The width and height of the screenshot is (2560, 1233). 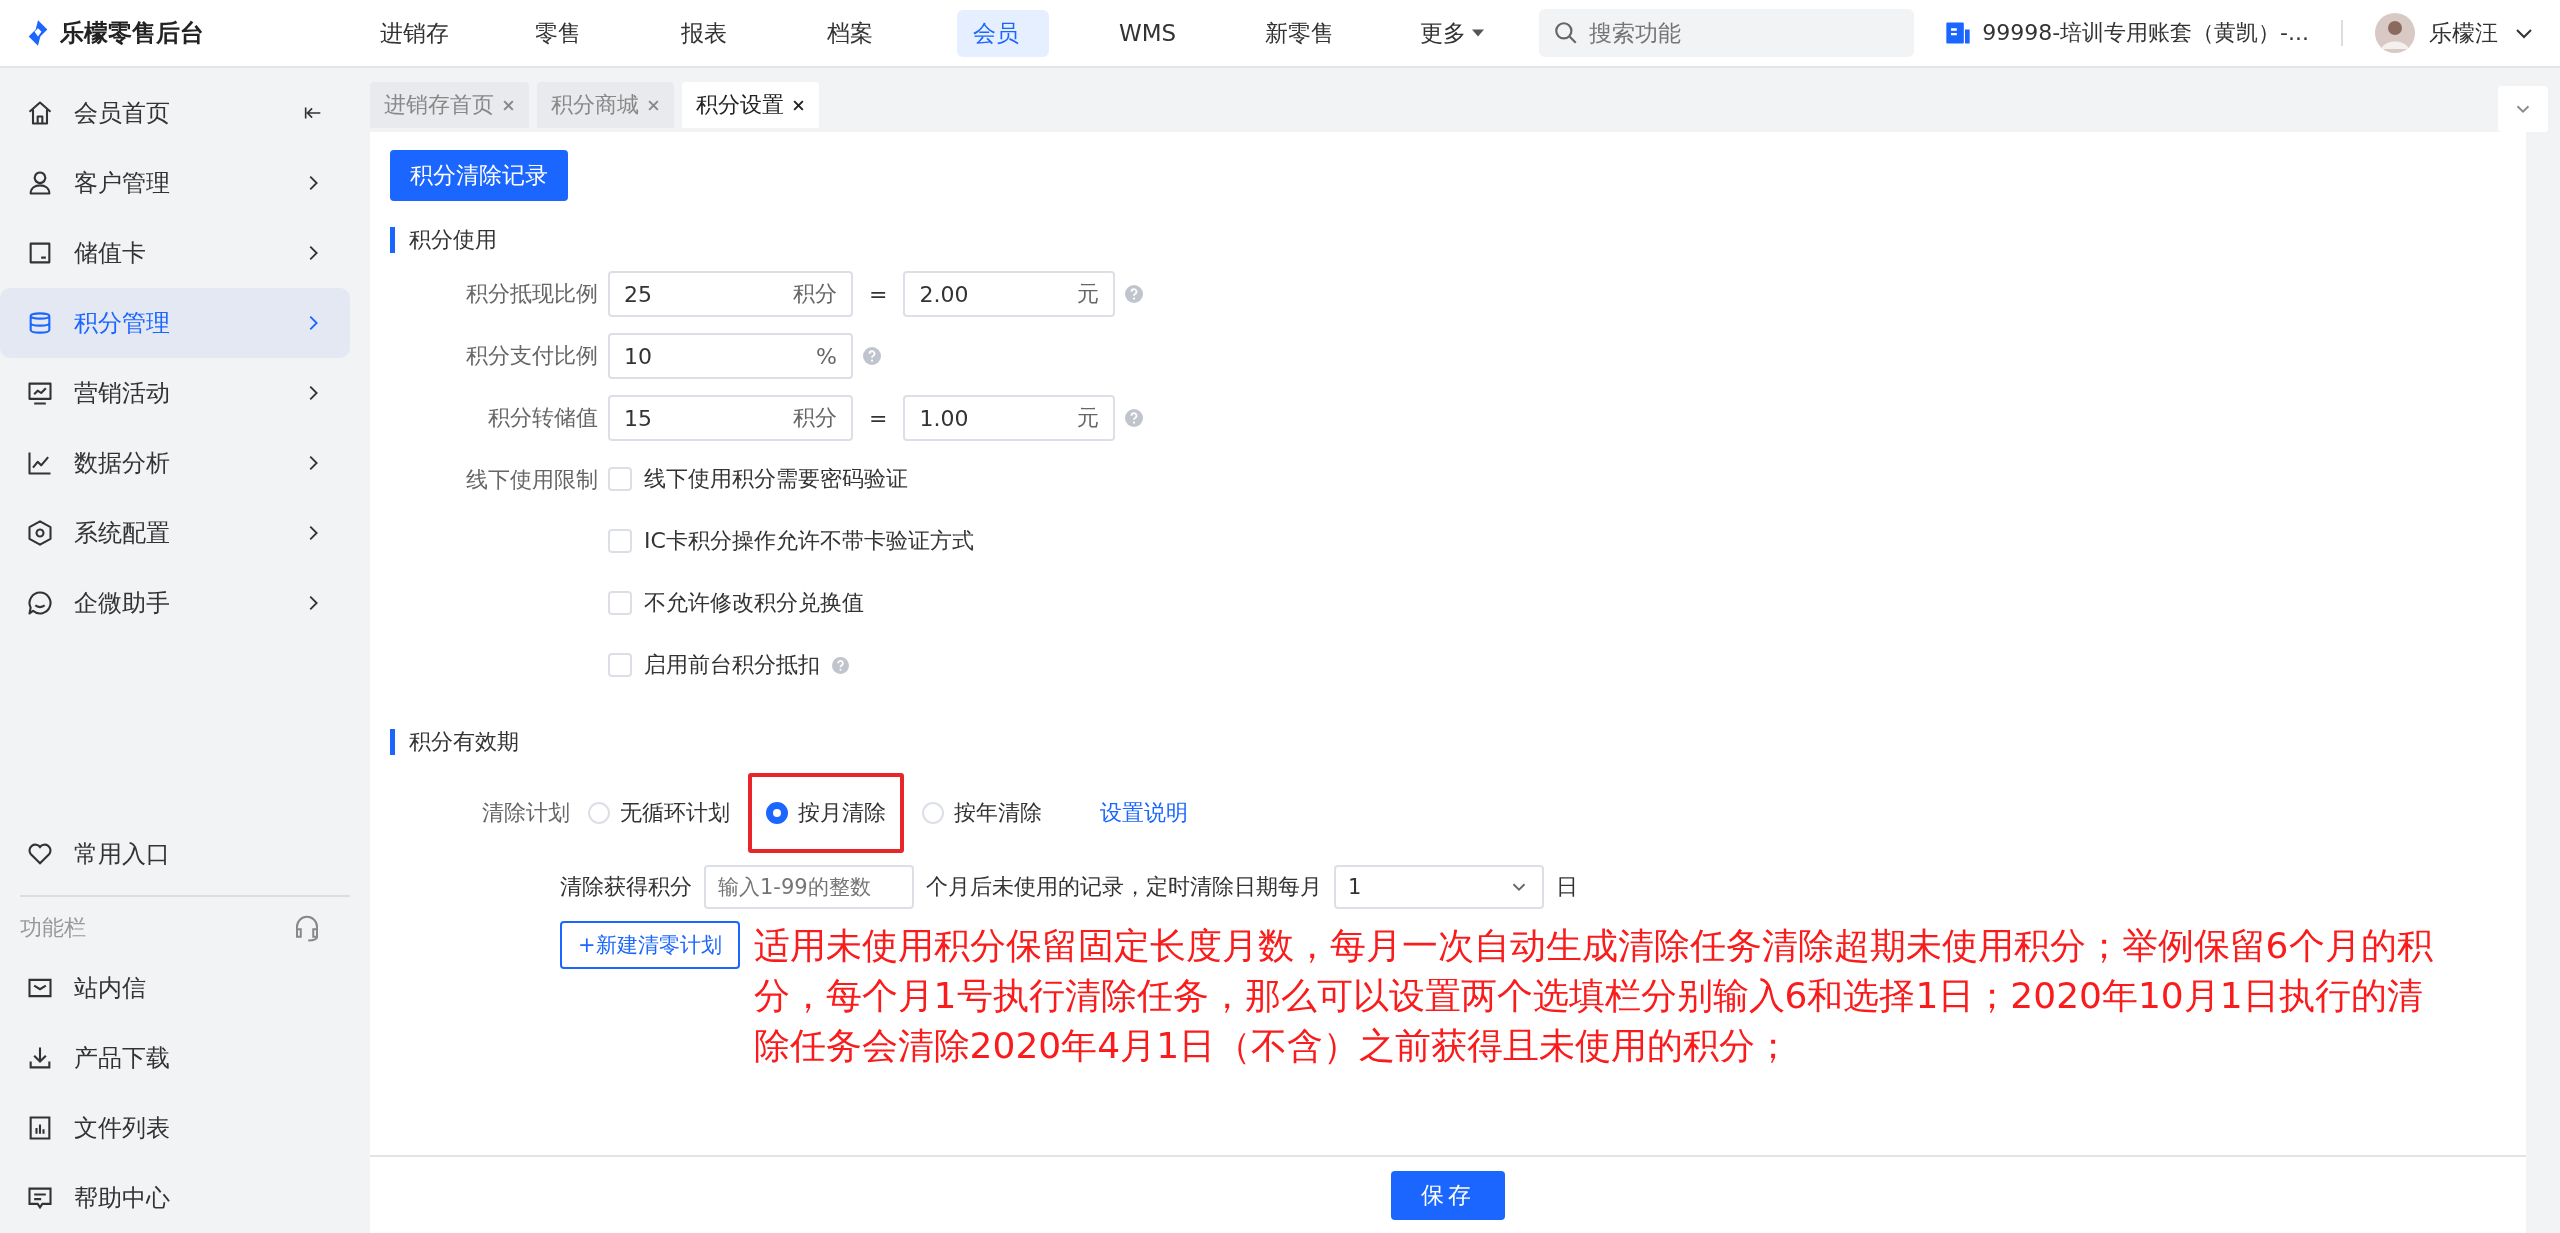 I want to click on settings-icon, so click(x=40, y=533).